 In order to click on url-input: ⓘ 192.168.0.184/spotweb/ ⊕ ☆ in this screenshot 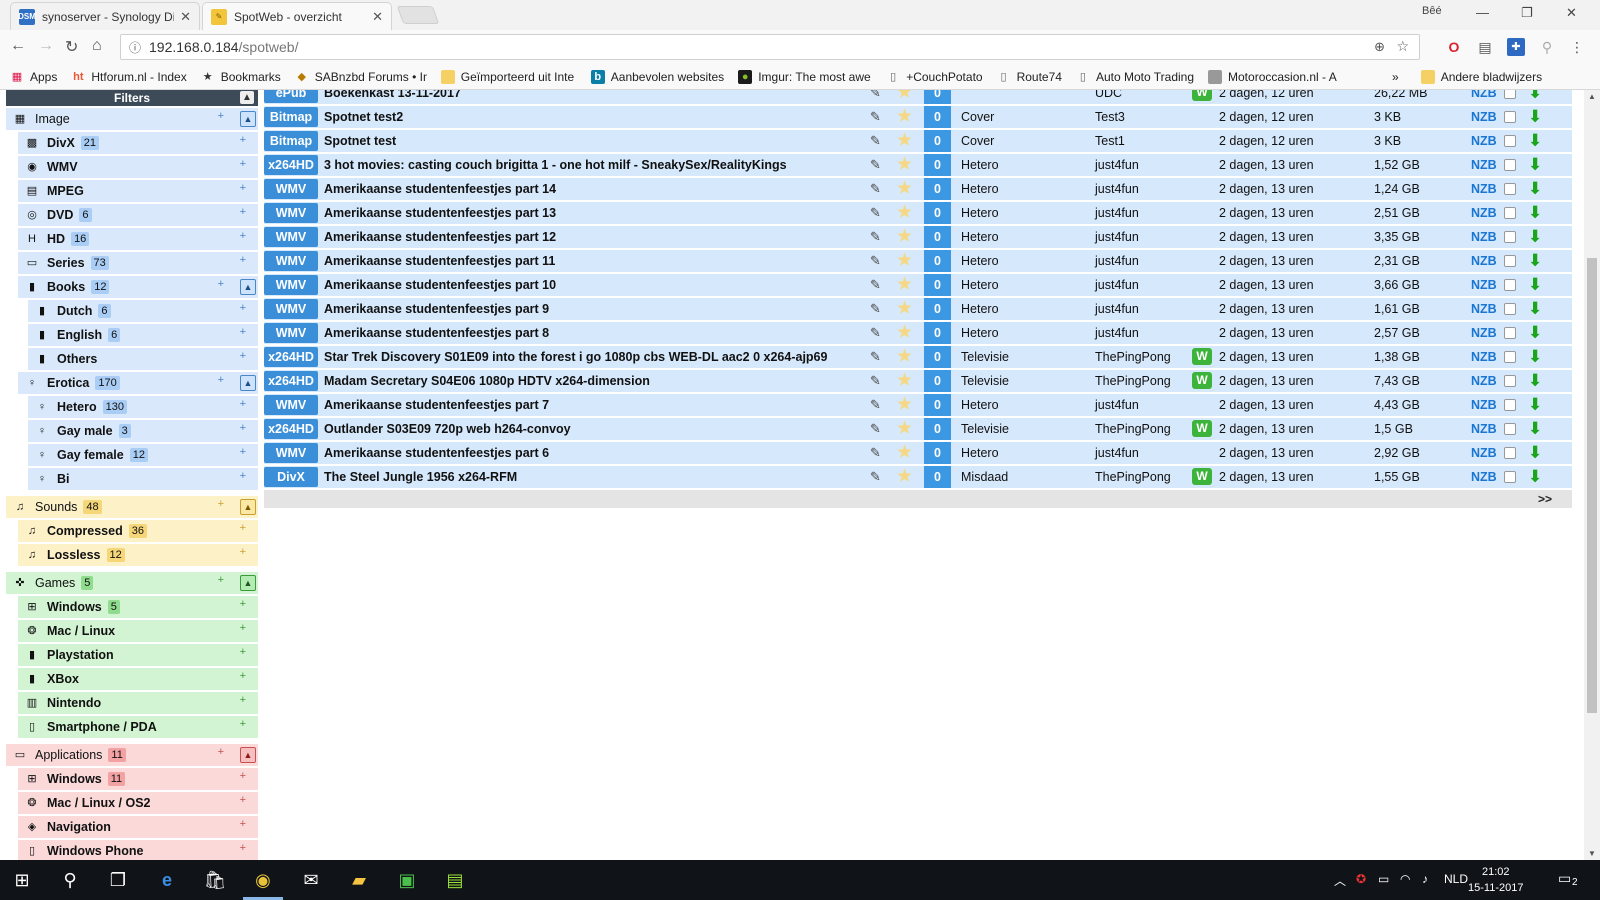, I will do `click(770, 47)`.